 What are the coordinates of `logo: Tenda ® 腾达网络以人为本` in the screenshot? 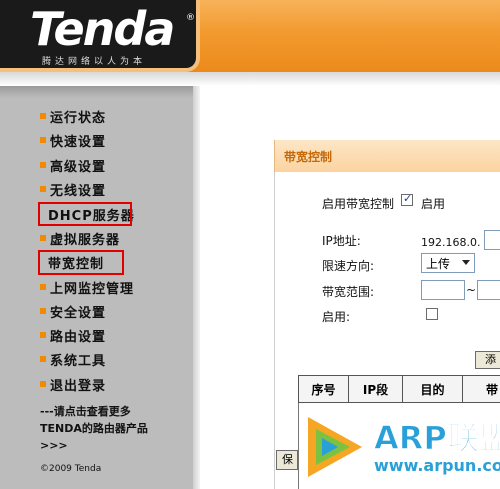 It's located at (100, 36).